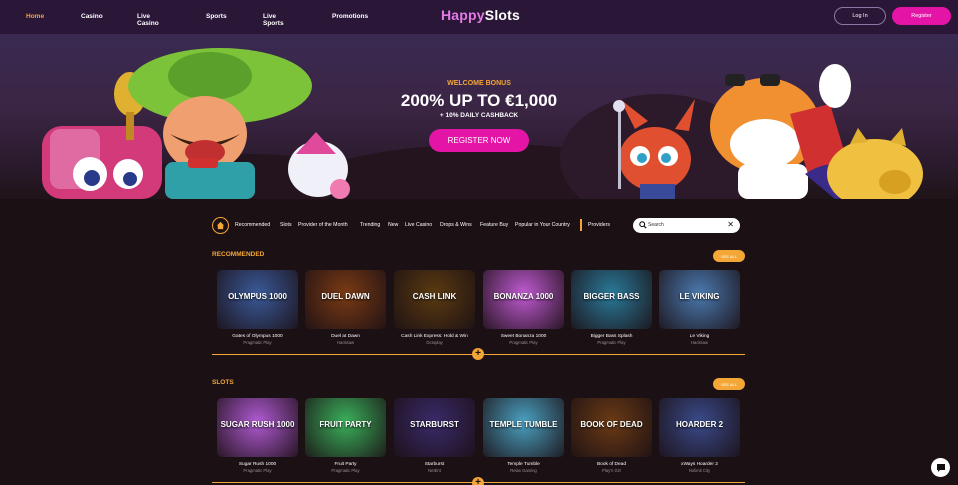 This screenshot has height=485, width=958. I want to click on game-name: Sugar Rush 1000, so click(257, 464).